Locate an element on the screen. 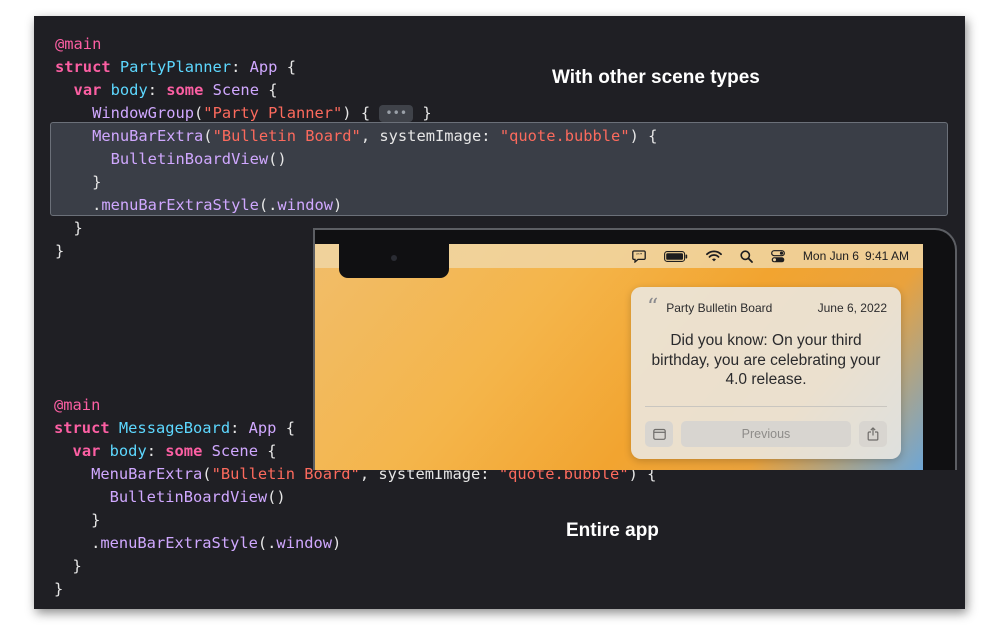 The image size is (1000, 638). share-button is located at coordinates (873, 434).